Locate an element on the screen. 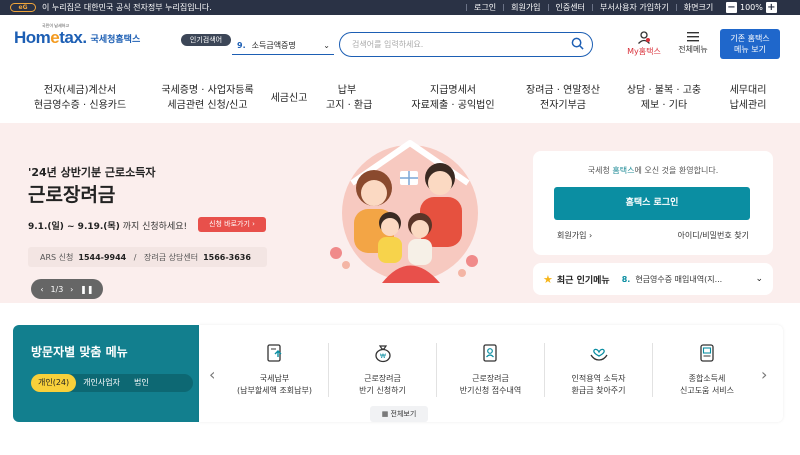 Image resolution: width=800 pixels, height=455 pixels. welcome-part: 국세청 is located at coordinates (600, 170).